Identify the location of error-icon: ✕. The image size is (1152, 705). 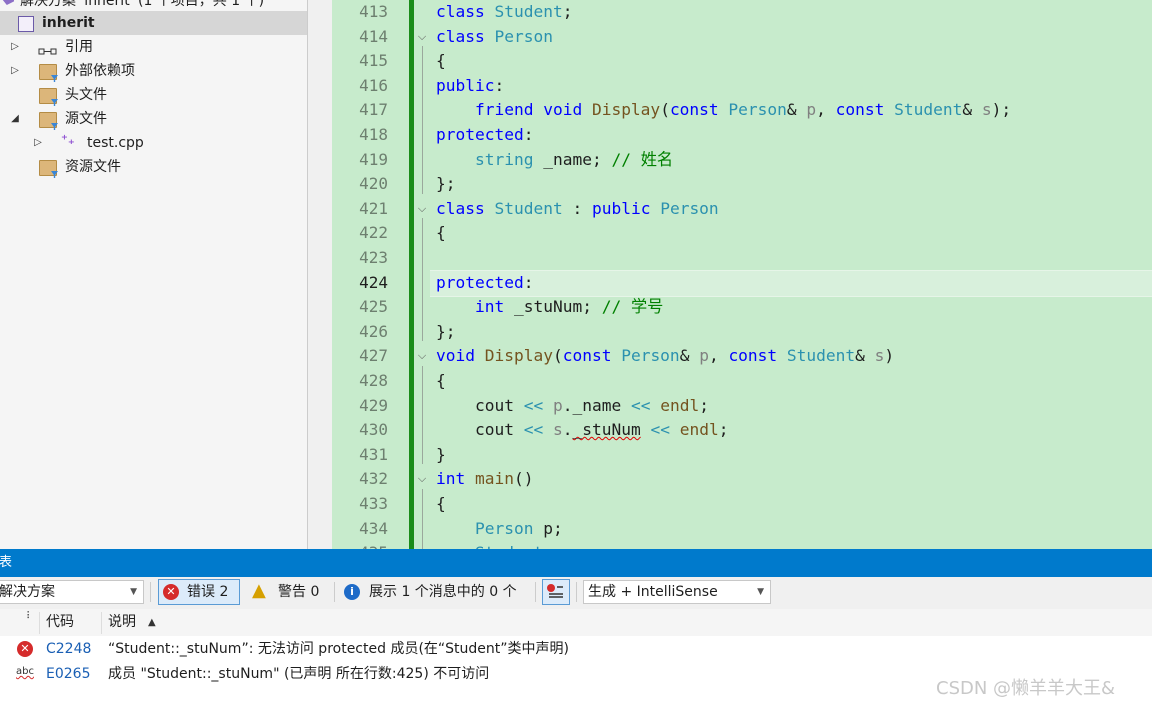
(171, 592).